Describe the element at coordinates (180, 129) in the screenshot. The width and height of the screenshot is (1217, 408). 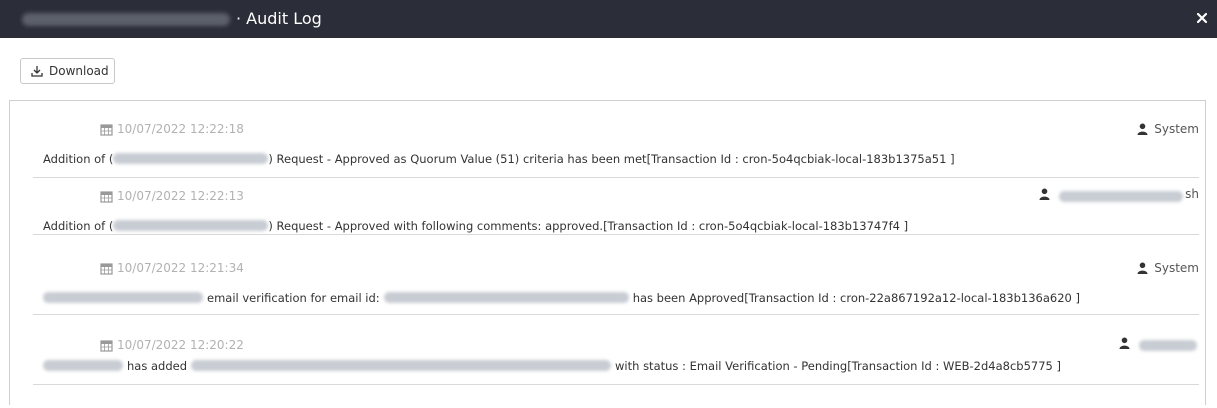
I see `log-entry-date-text: 10/07/2022 12:22:18` at that location.